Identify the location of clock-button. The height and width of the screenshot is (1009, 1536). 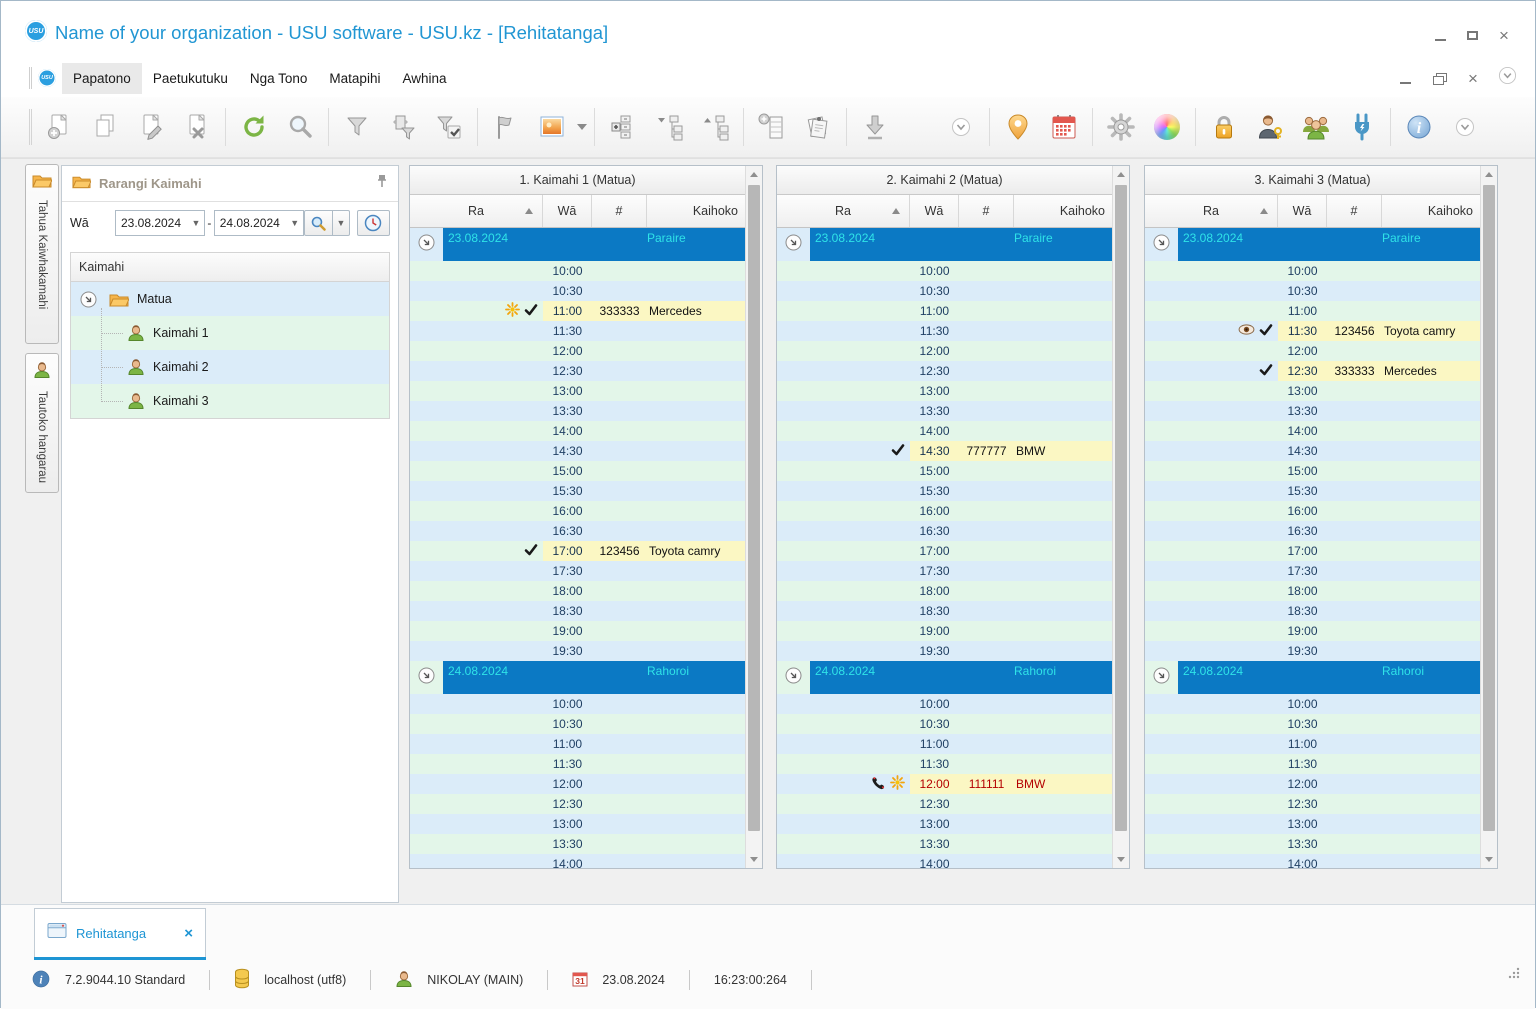
(373, 223).